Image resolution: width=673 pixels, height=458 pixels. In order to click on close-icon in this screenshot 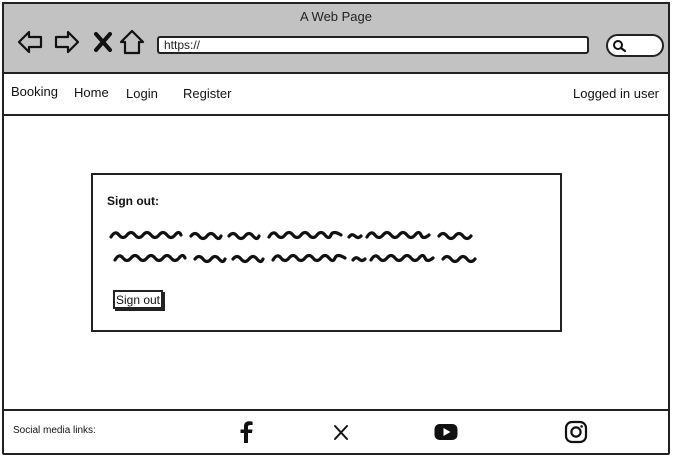, I will do `click(104, 42)`.